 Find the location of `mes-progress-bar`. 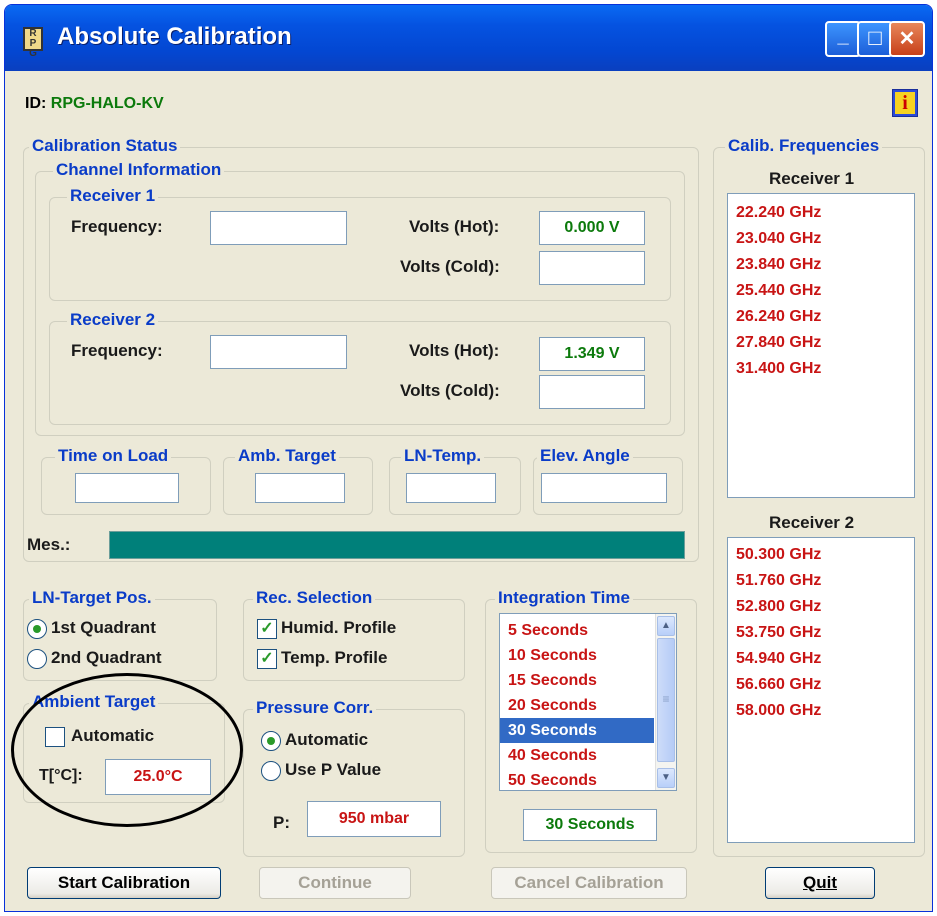

mes-progress-bar is located at coordinates (397, 545).